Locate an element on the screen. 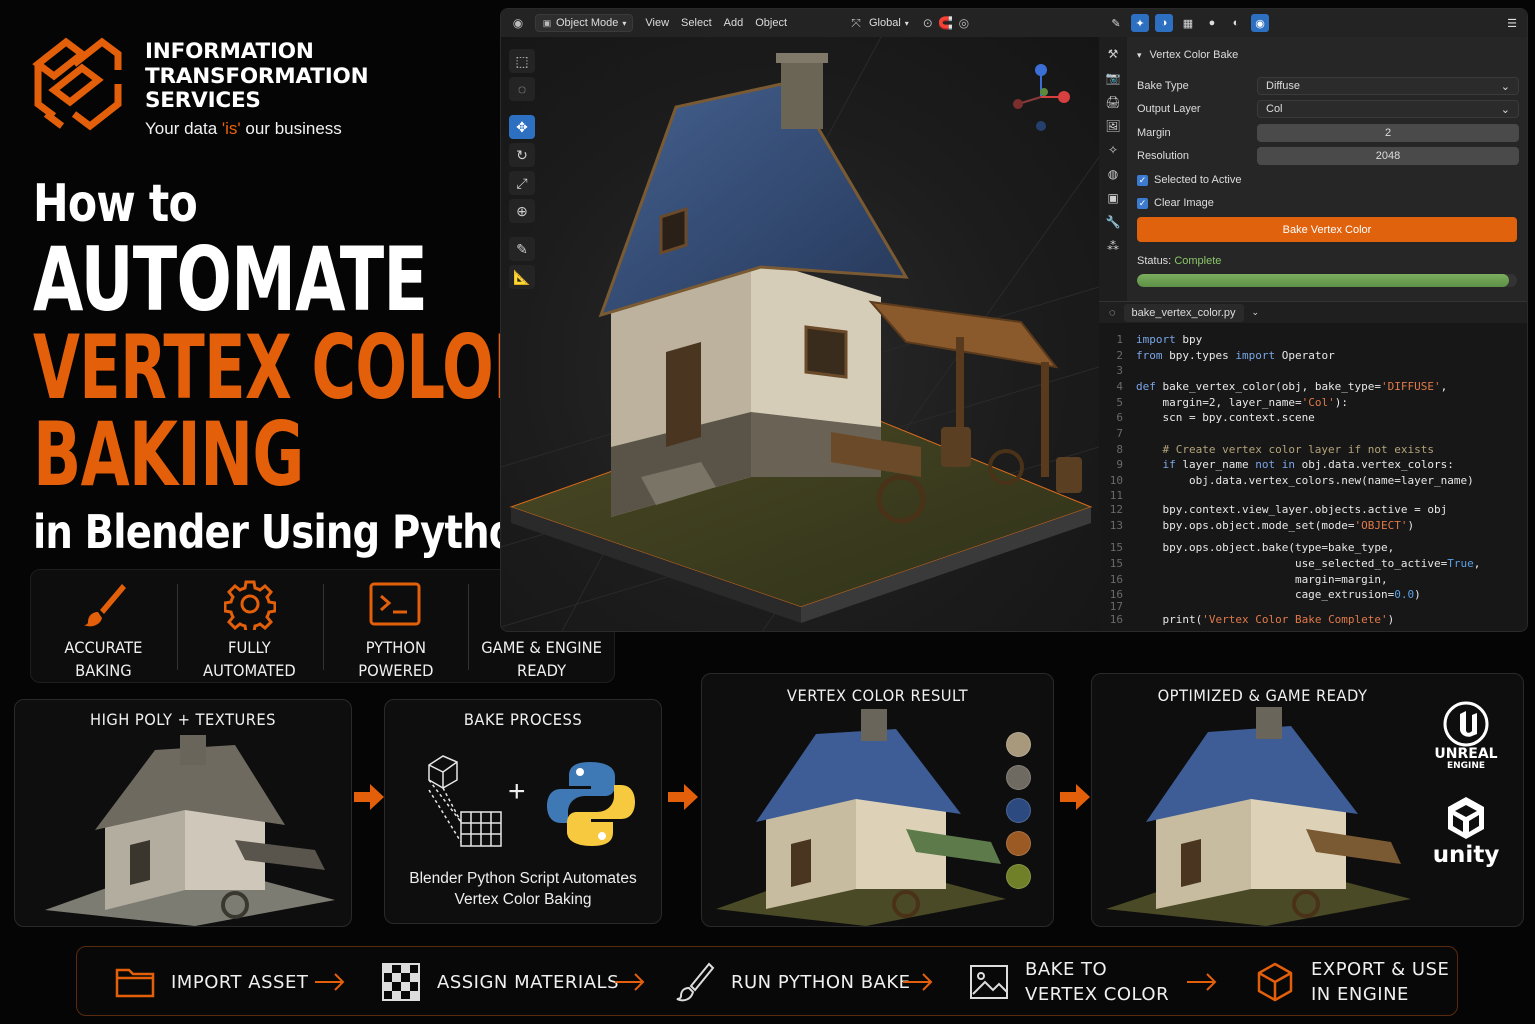  select-box-tool-icon: ⬚ is located at coordinates (522, 61).